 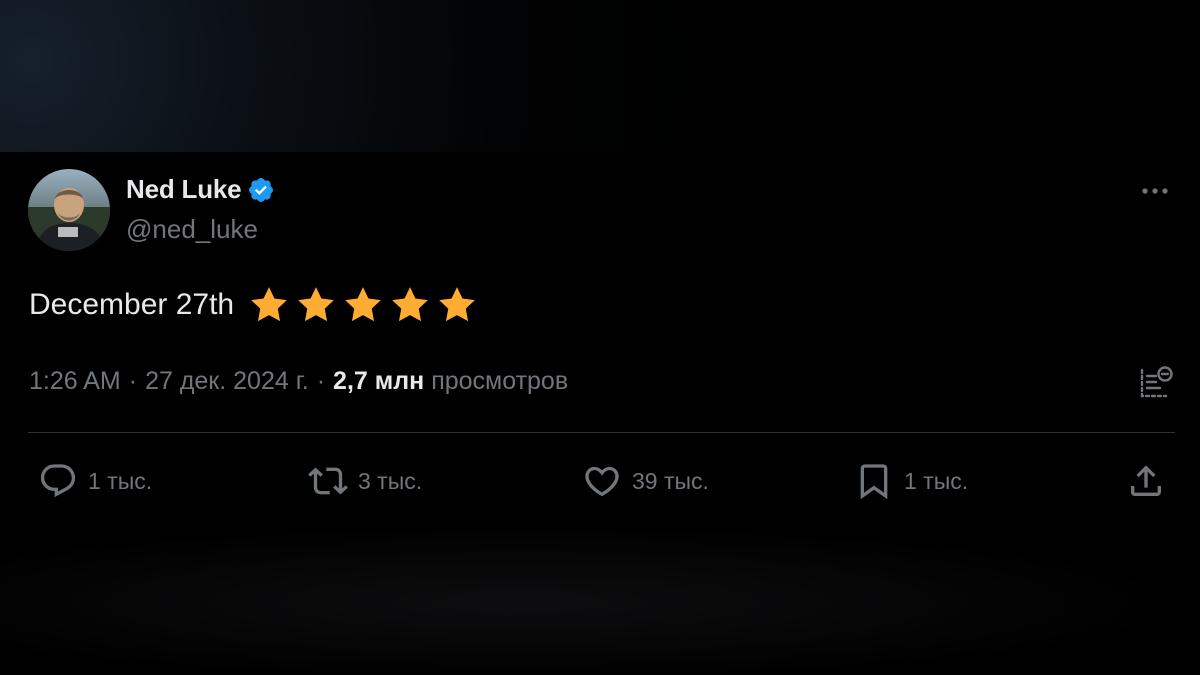 I want to click on like-button: 39 тыс., so click(x=645, y=481).